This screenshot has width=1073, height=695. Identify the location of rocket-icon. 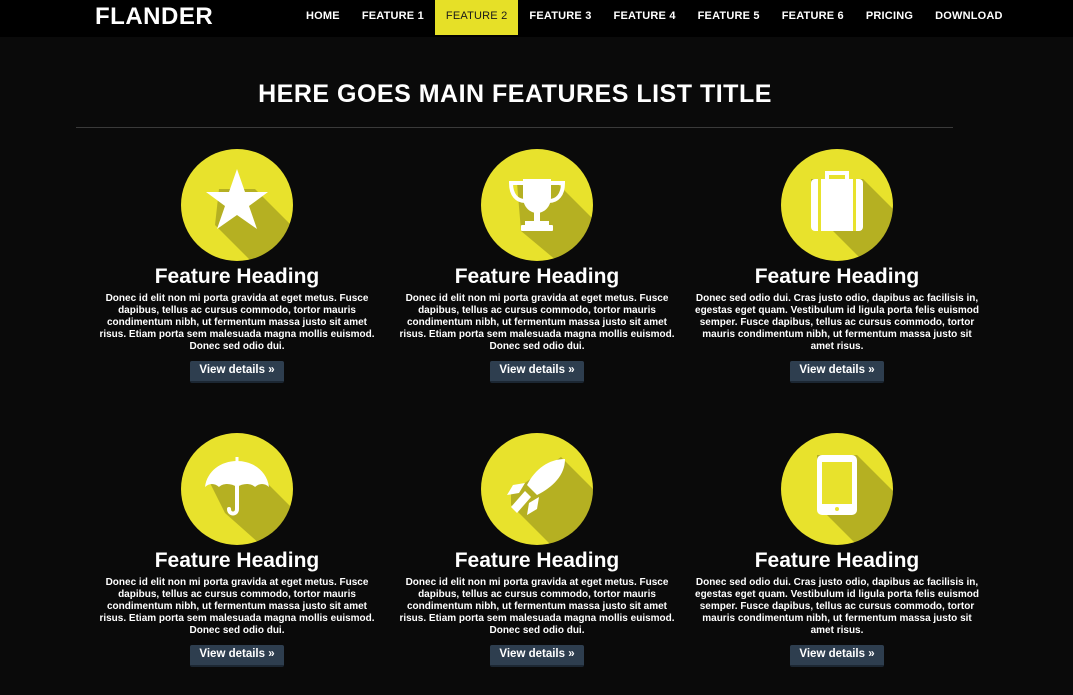
(537, 489).